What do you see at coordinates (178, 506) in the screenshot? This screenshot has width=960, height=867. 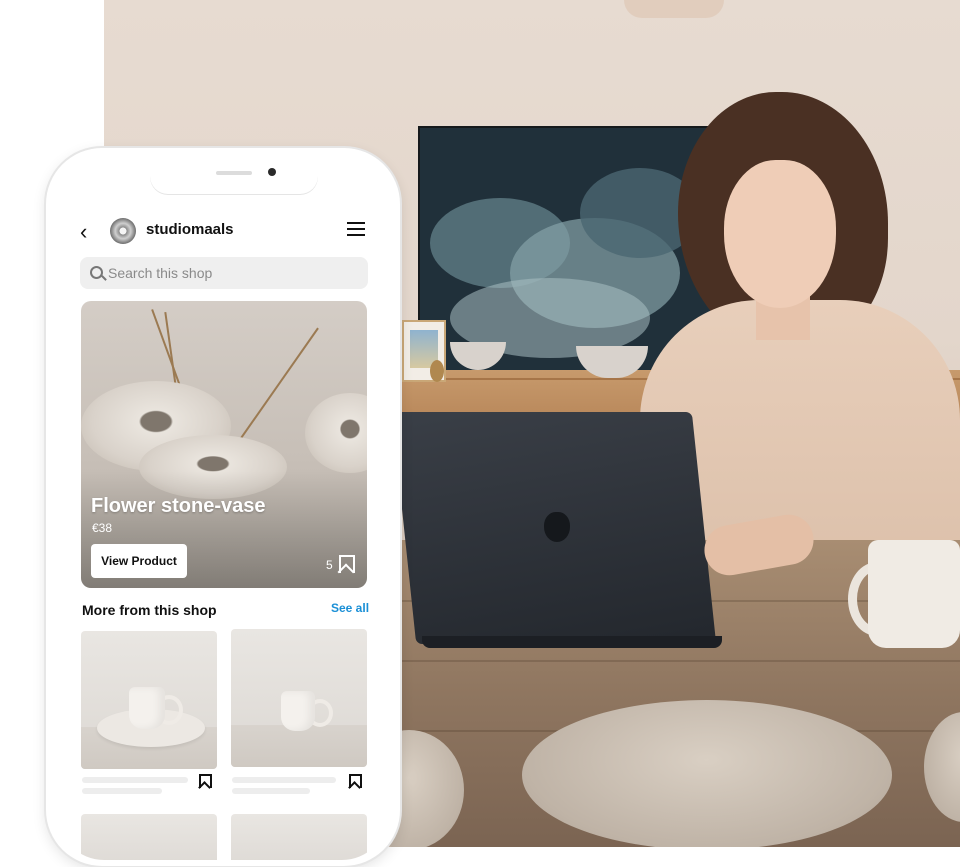 I see `product-title: Flower stone-vase` at bounding box center [178, 506].